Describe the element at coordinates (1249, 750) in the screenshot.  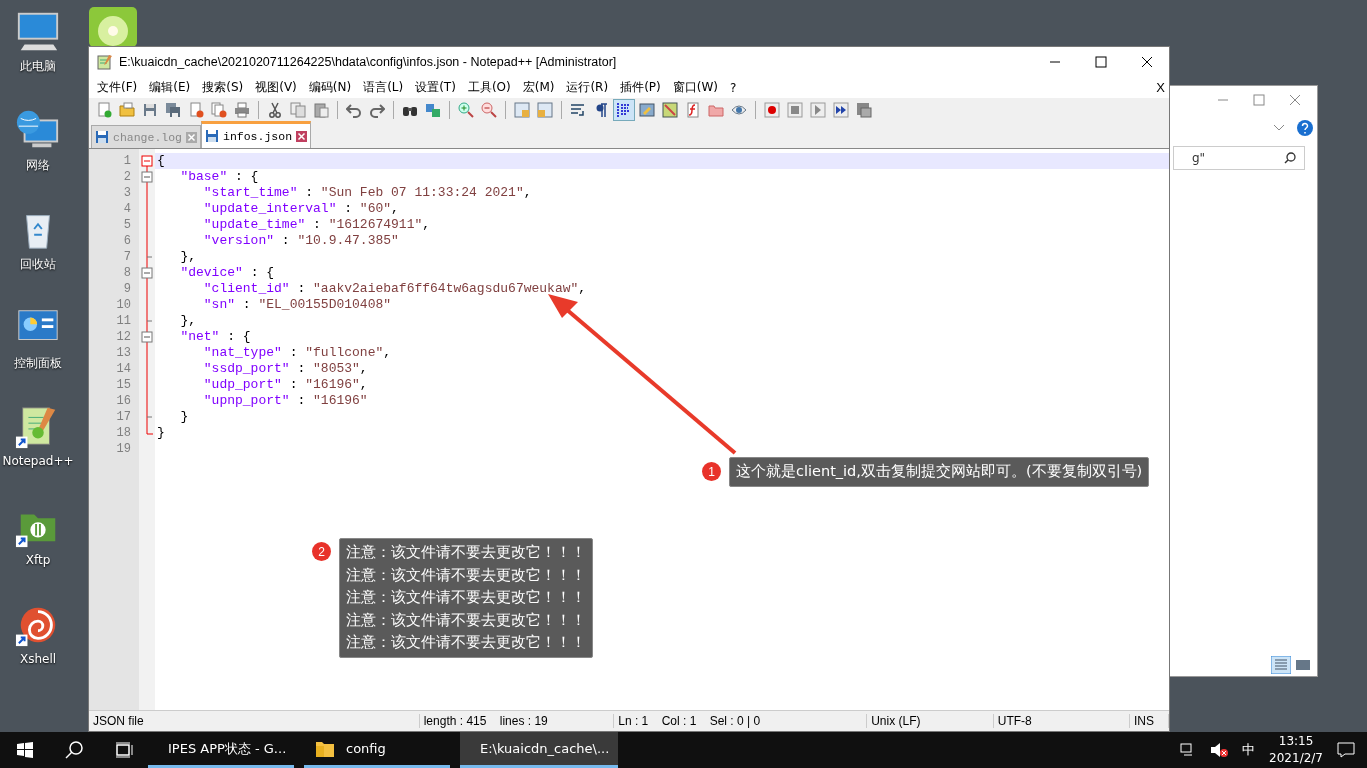
I see `input-method-indicator: 中` at that location.